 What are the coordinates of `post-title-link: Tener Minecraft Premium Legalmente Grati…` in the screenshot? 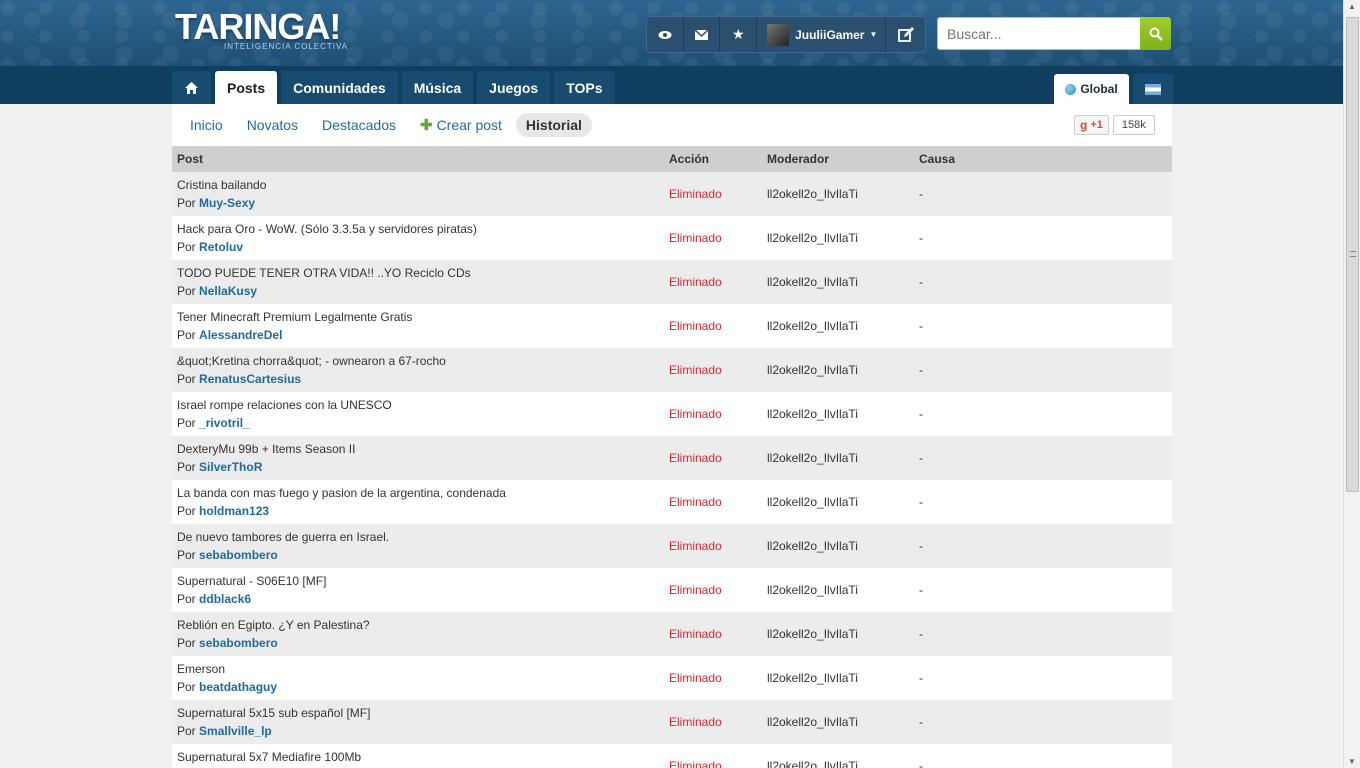 It's located at (294, 317).